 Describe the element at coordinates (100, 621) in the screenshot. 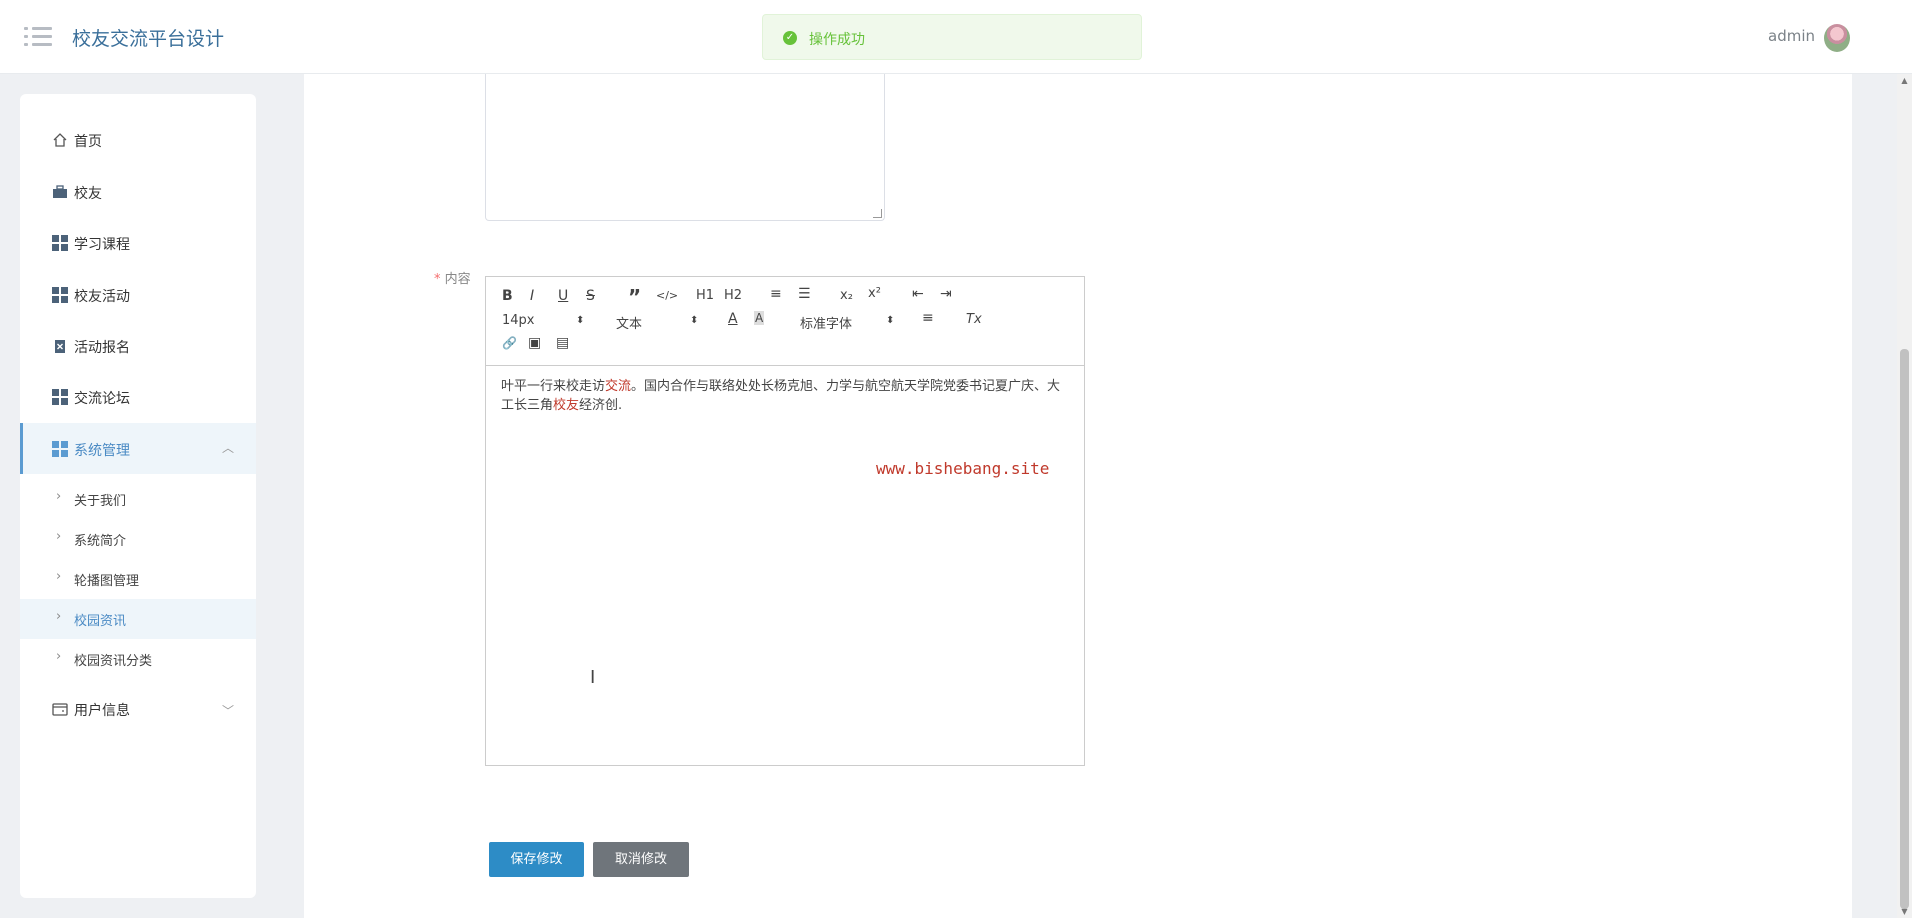

I see `sidebar-subitem-label: 校园资讯` at that location.